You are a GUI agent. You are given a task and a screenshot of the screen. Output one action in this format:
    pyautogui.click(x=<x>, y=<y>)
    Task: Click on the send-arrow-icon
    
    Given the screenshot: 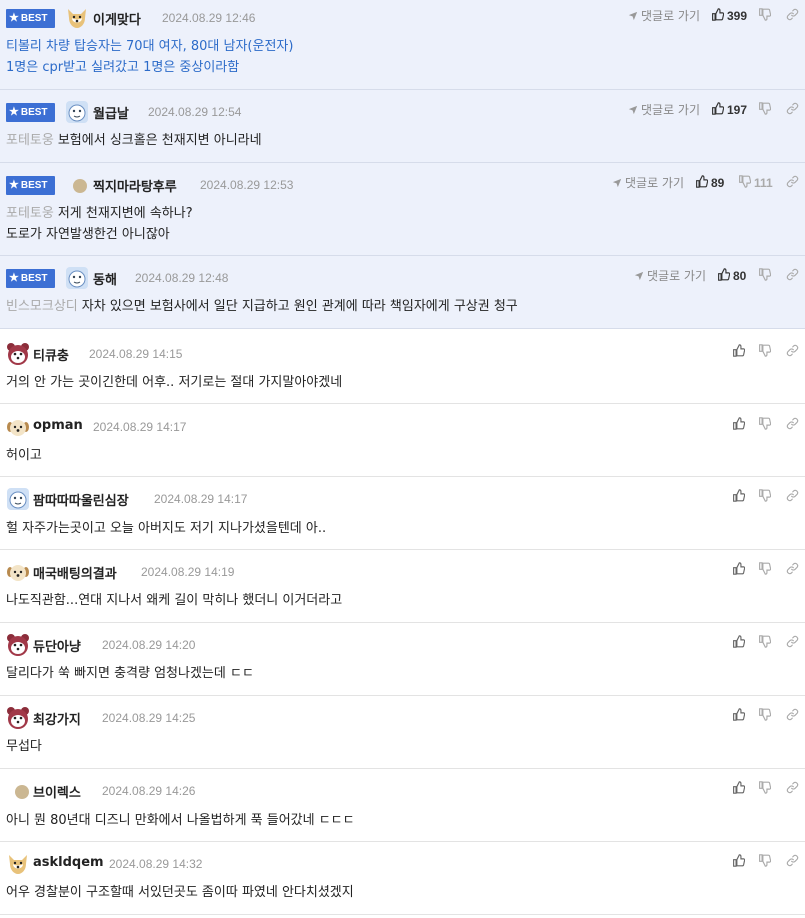 What is the action you would take?
    pyautogui.click(x=634, y=110)
    